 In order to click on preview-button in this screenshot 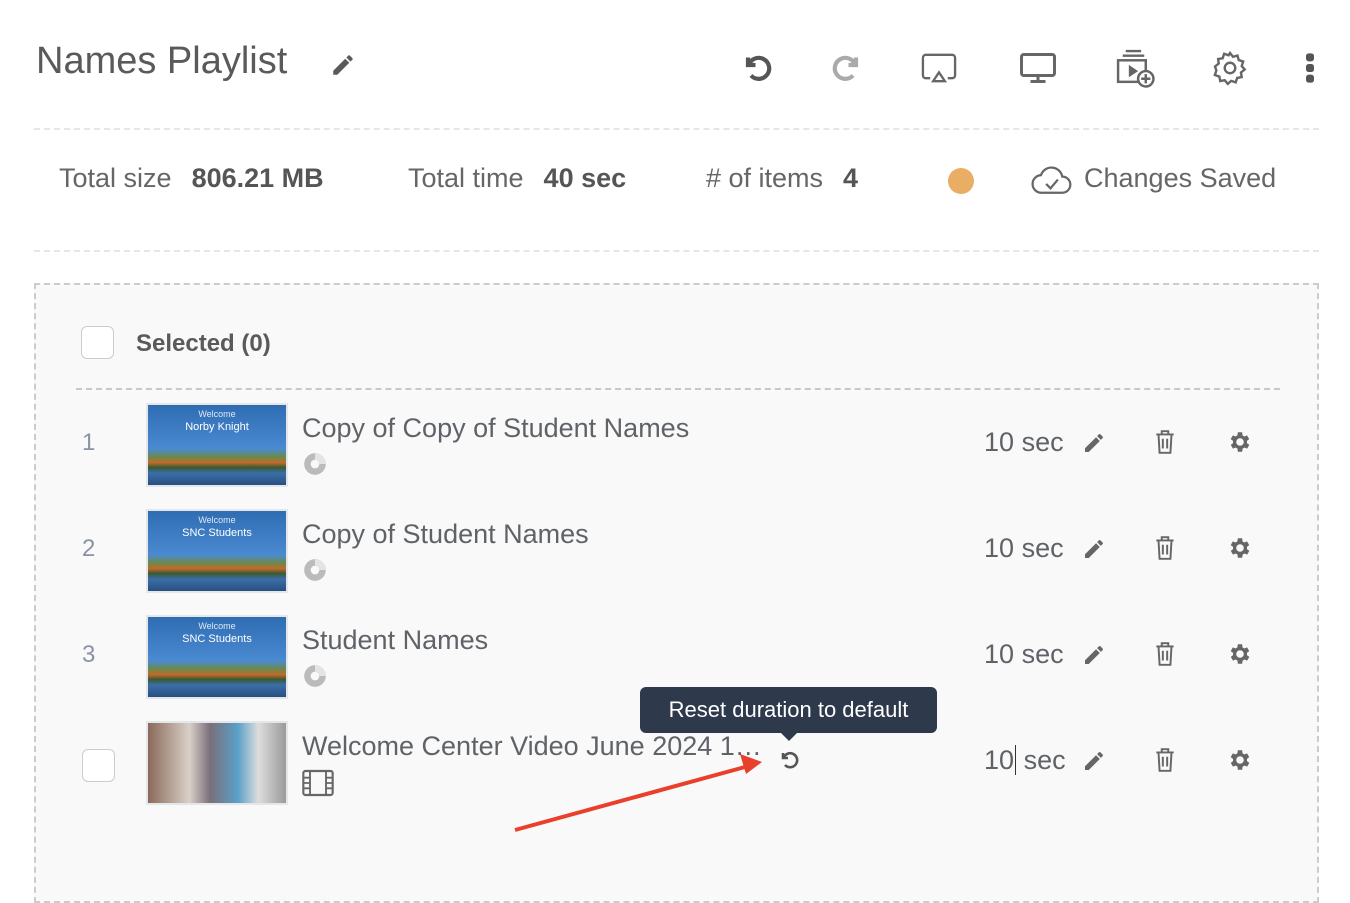, I will do `click(1038, 68)`.